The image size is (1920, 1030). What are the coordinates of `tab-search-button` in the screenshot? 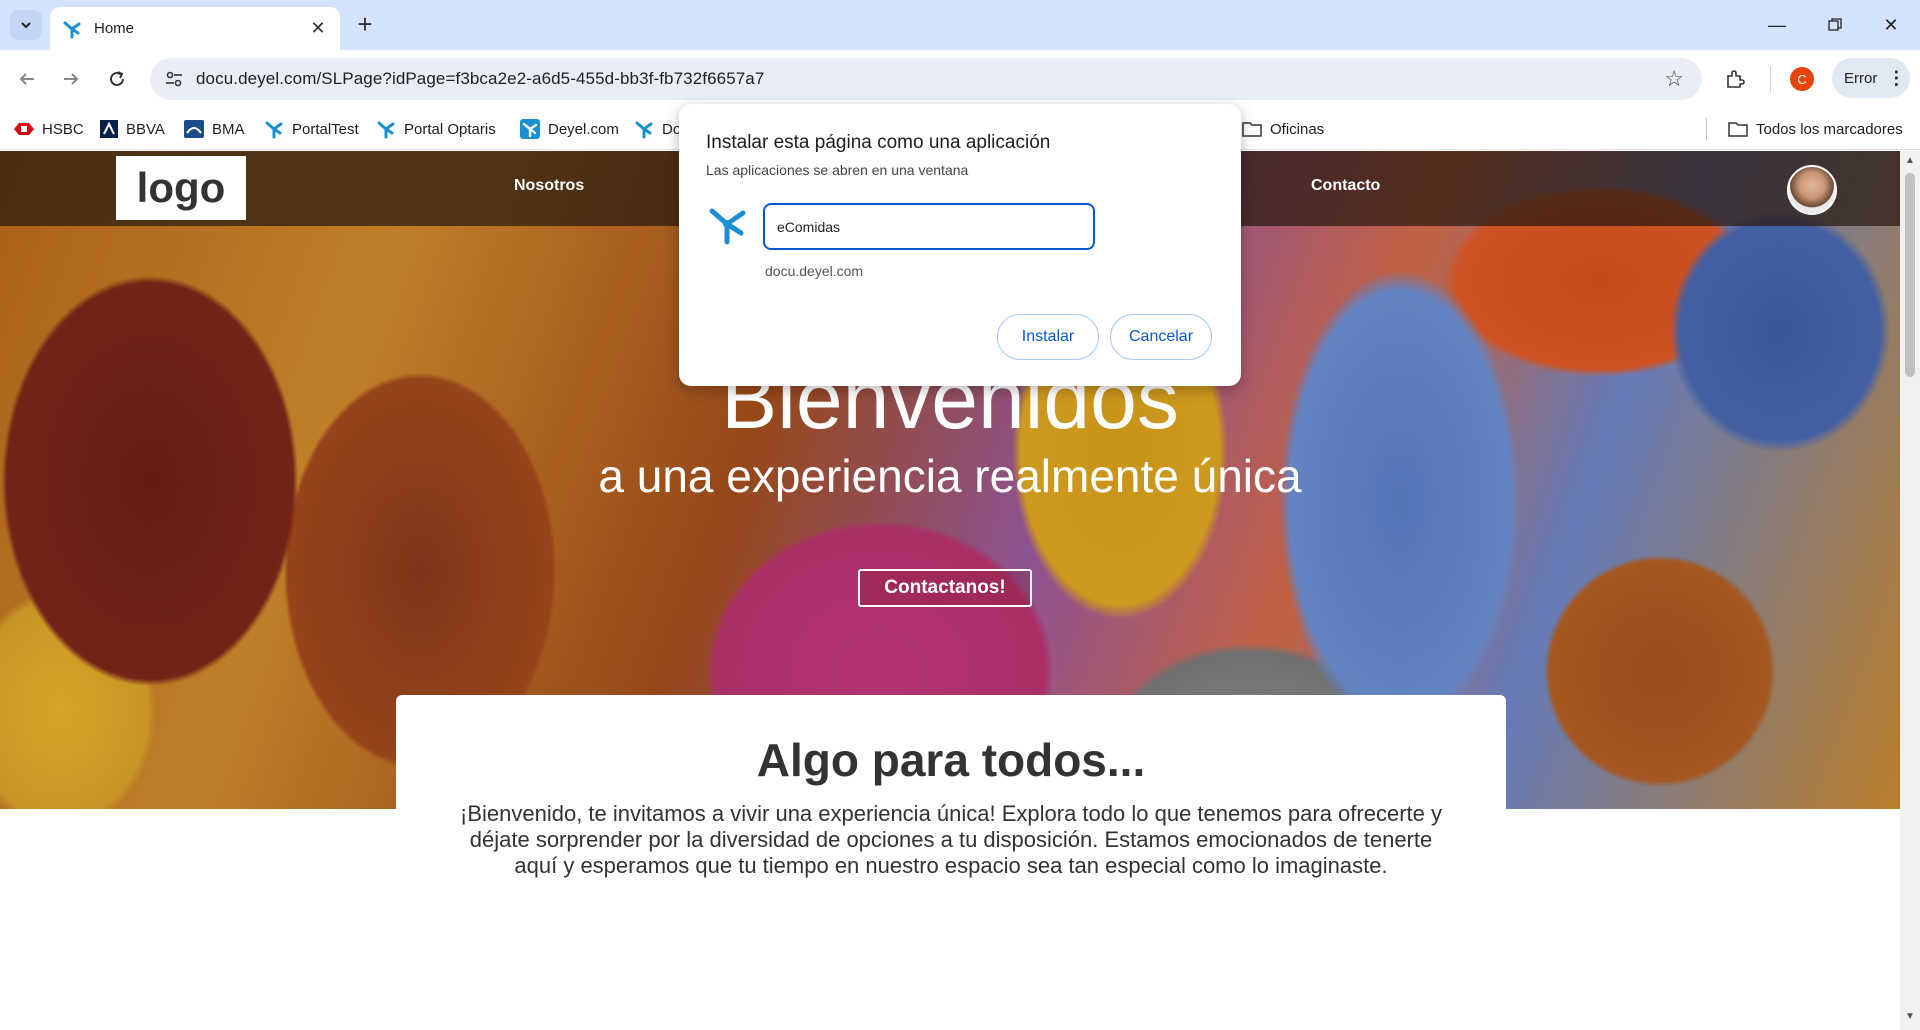 It's located at (26, 25).